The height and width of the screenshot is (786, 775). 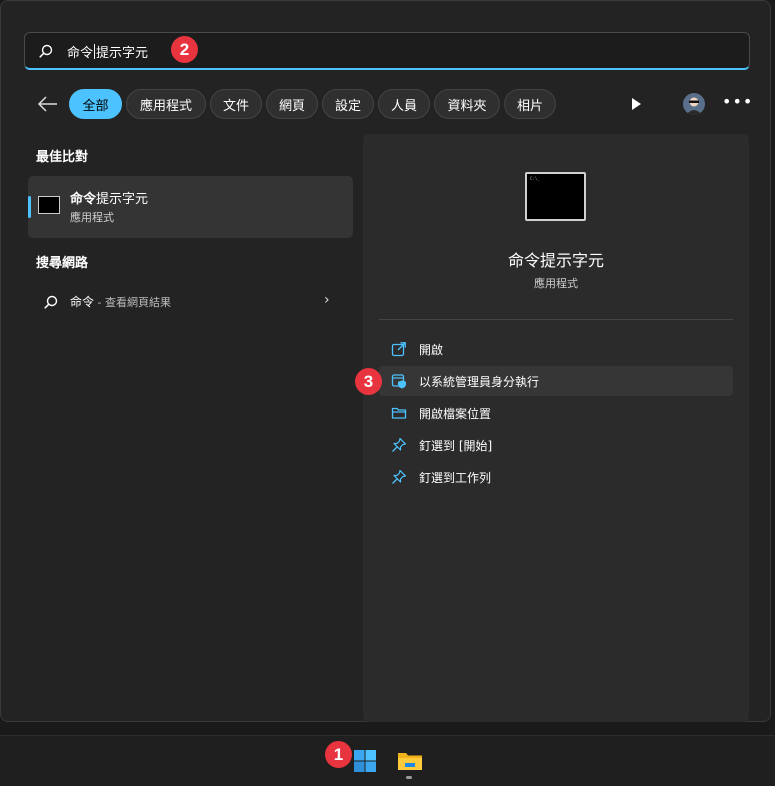 What do you see at coordinates (387, 51) in the screenshot?
I see `search-input: 命令 提示字元` at bounding box center [387, 51].